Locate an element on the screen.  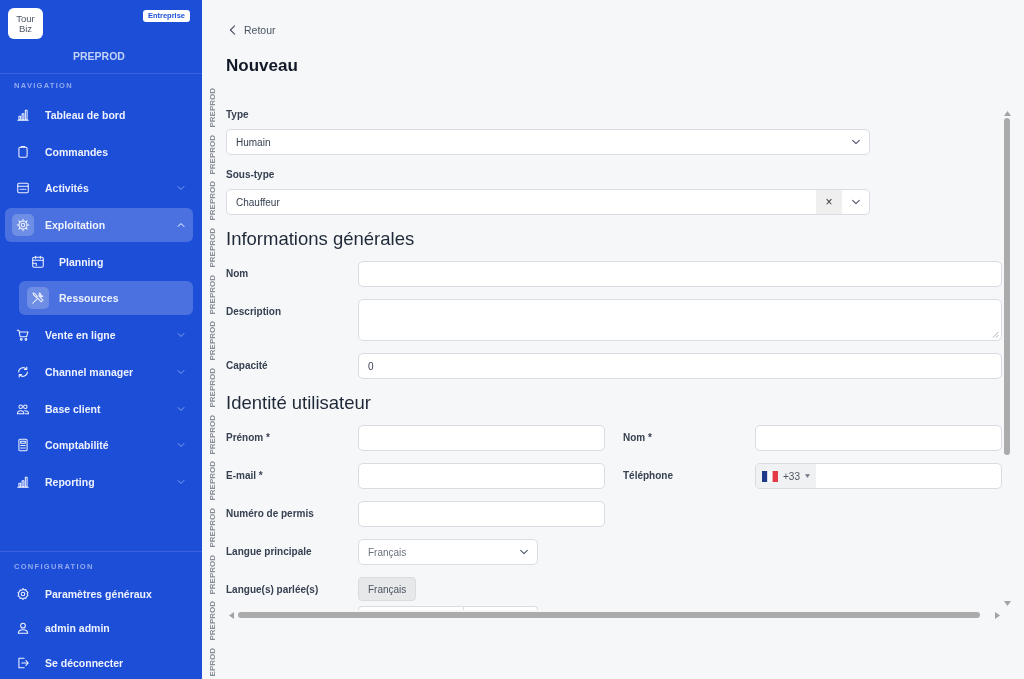
scroll-down-arrow-icon is located at coordinates (1007, 603).